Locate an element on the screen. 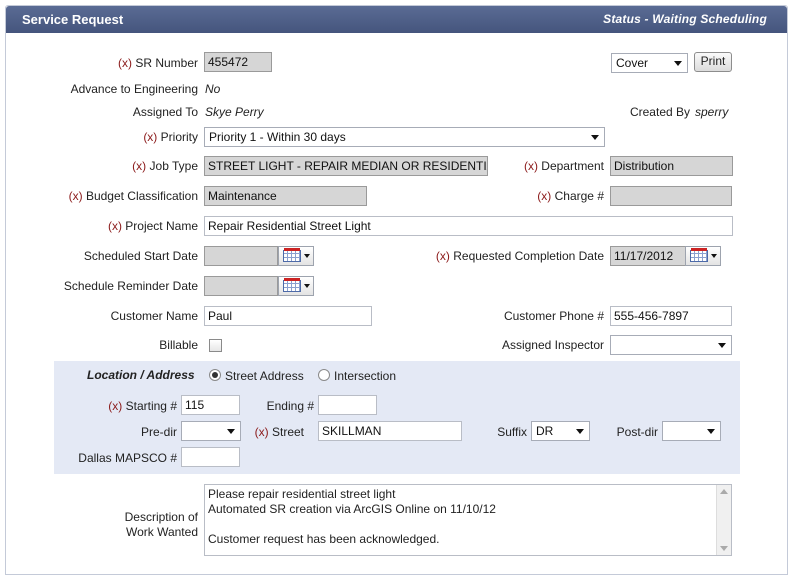 The image size is (793, 575). schedule-reminder-date-label: Schedule Reminder Date is located at coordinates (130, 286).